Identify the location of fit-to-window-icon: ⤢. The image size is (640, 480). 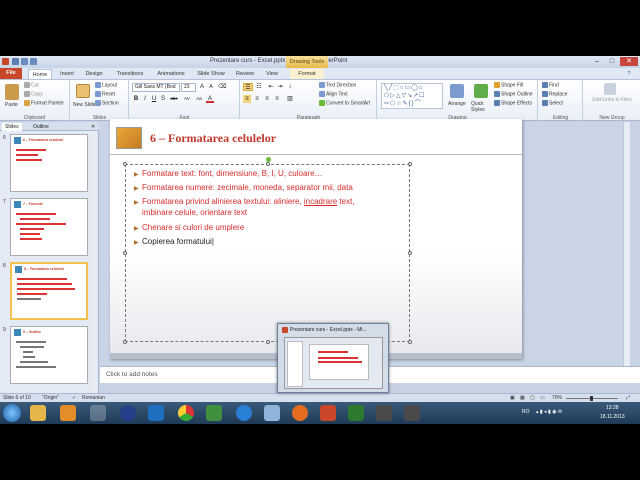
(628, 398).